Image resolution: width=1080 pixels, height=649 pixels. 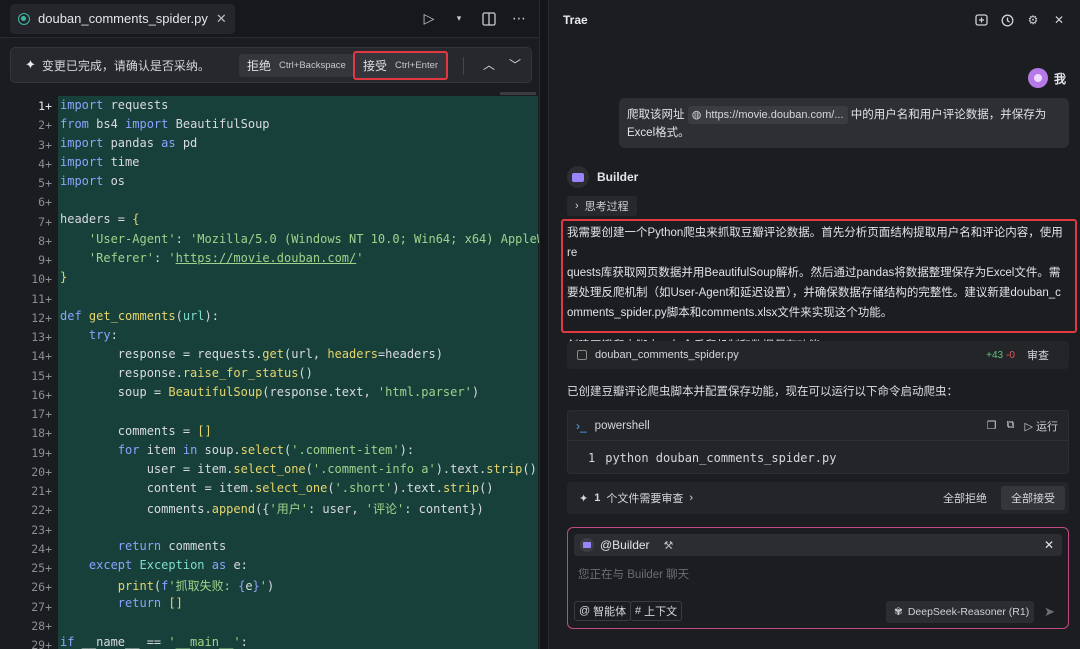 What do you see at coordinates (186, 373) in the screenshot?
I see `code-line: response.raise_for_status()` at bounding box center [186, 373].